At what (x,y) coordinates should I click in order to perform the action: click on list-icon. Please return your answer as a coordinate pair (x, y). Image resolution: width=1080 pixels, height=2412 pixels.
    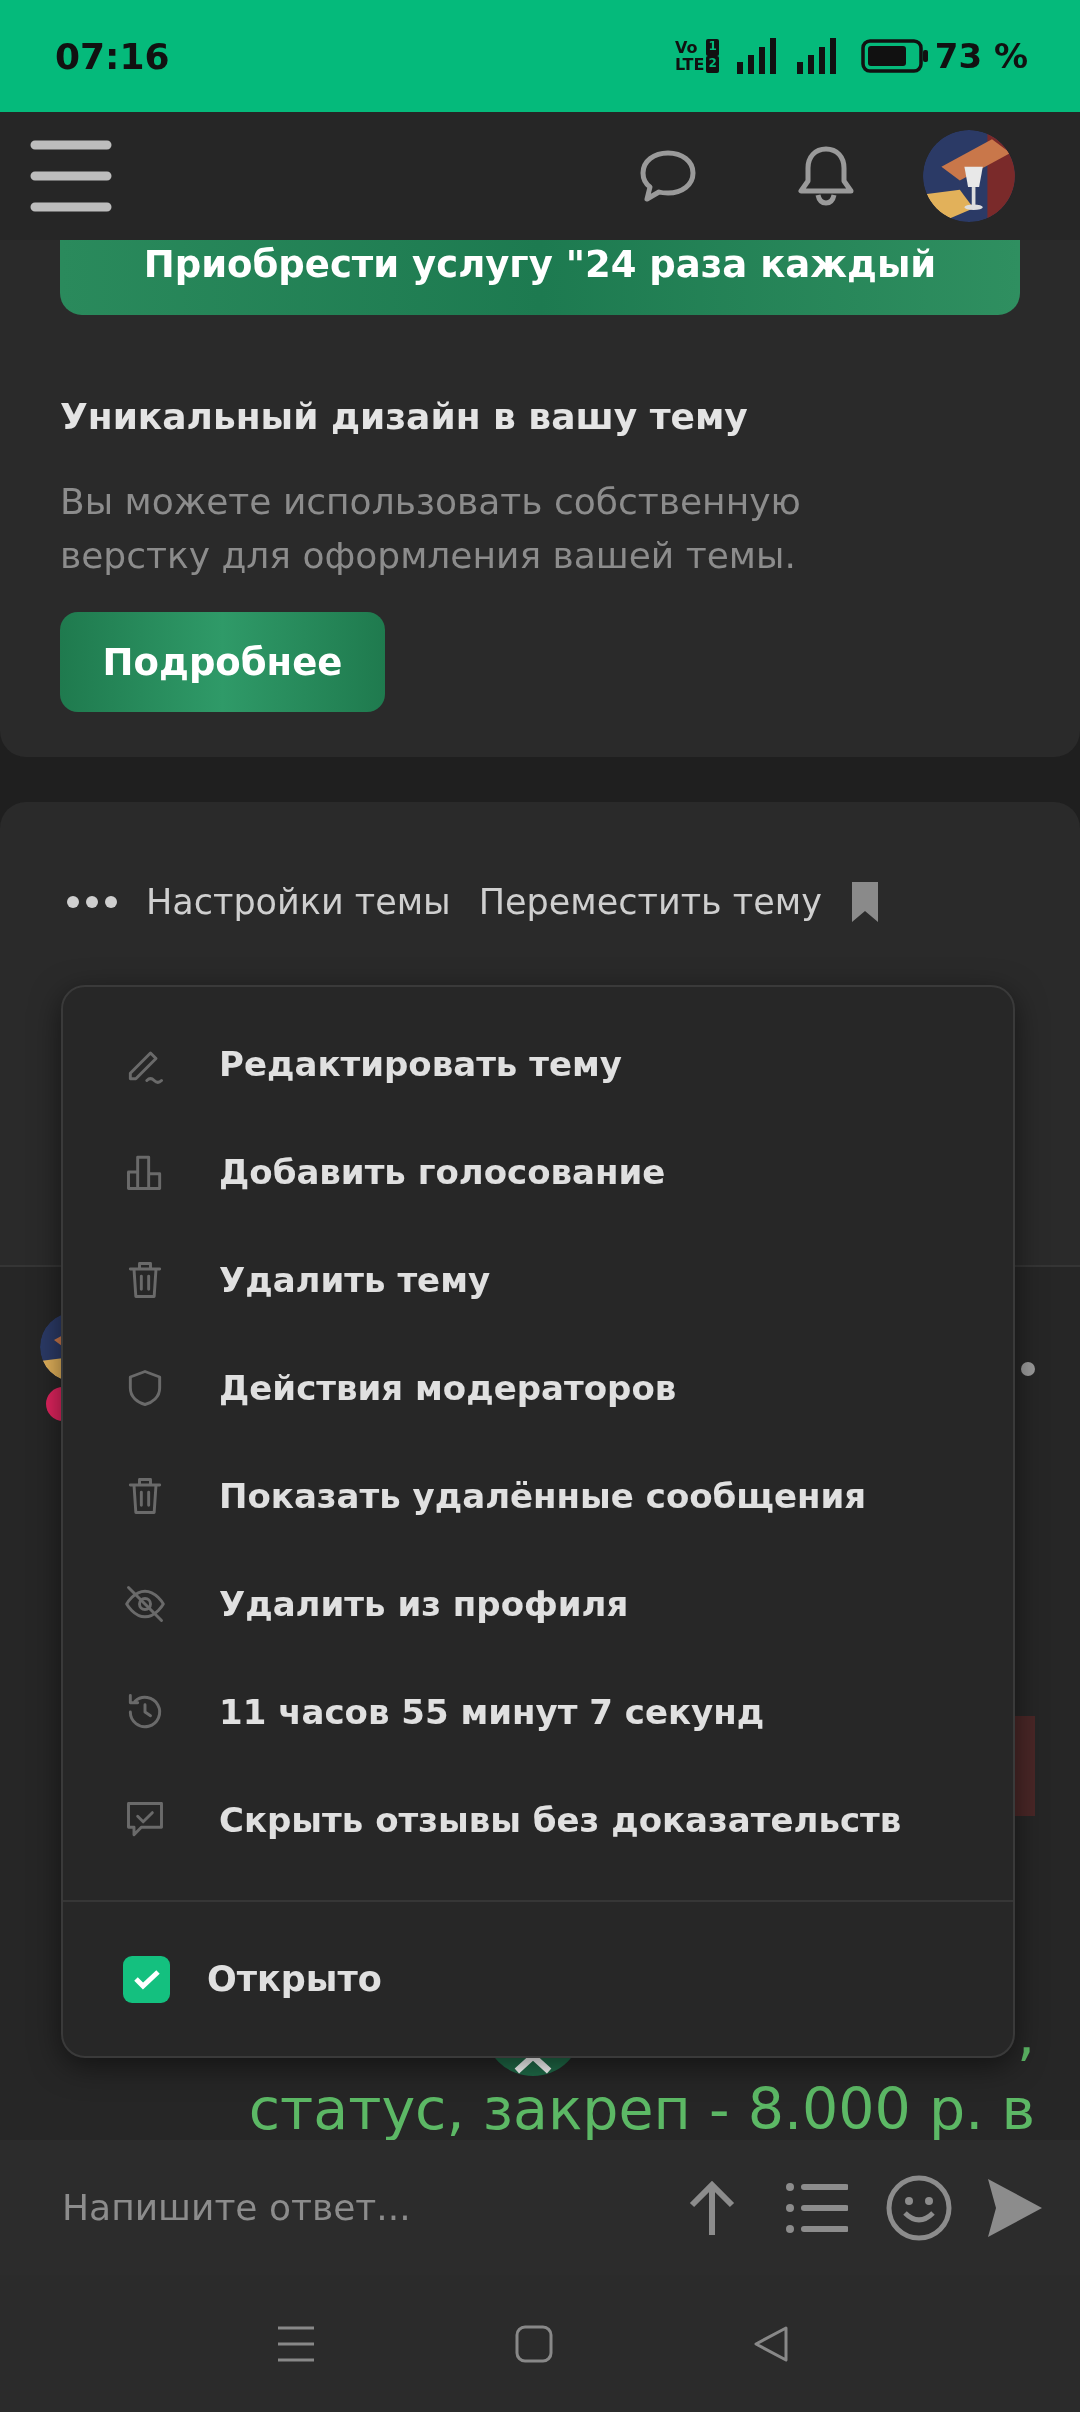
    Looking at the image, I should click on (817, 2207).